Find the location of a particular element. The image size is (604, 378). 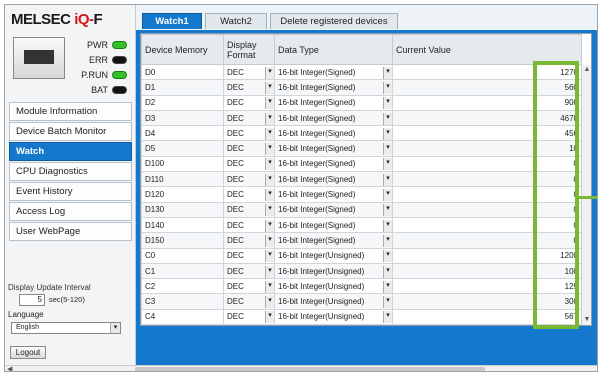

scroll-down-icon: ▼ is located at coordinates (586, 320).